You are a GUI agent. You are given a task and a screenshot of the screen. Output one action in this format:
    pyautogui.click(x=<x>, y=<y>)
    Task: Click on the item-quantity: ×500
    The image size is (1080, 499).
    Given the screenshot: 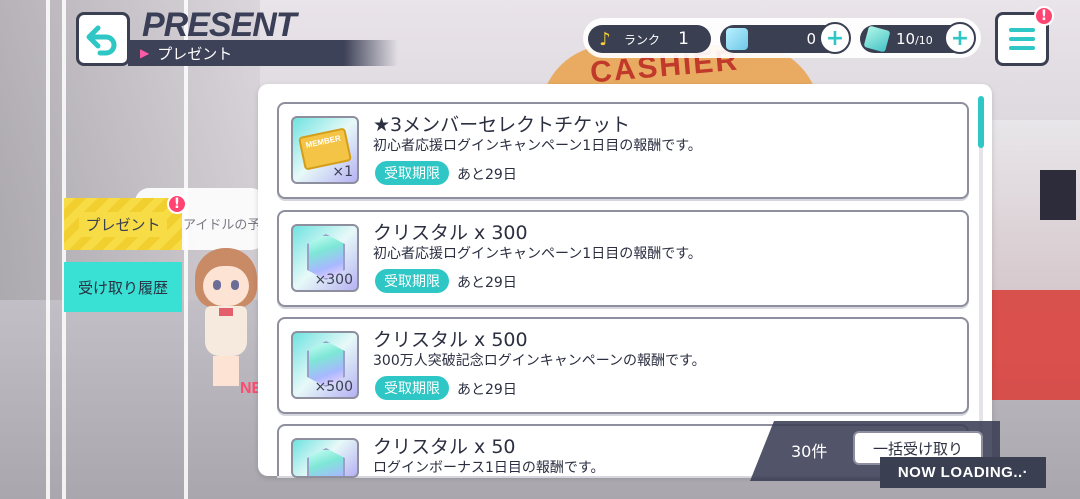 What is the action you would take?
    pyautogui.click(x=333, y=387)
    